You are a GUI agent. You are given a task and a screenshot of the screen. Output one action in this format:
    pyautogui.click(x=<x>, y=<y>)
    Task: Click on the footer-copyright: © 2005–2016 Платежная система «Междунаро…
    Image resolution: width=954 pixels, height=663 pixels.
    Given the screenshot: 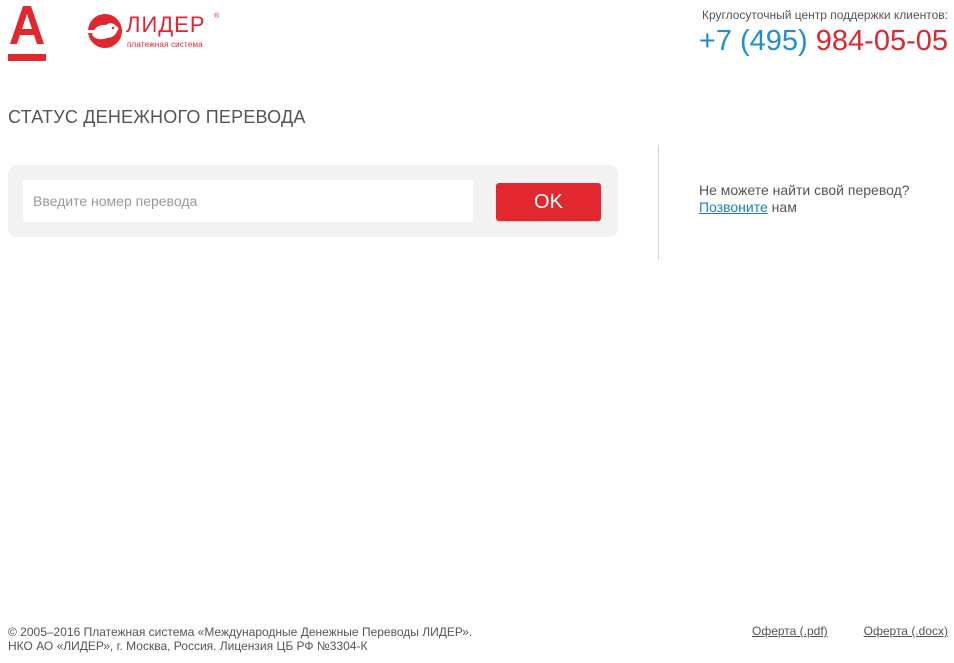 What is the action you would take?
    pyautogui.click(x=240, y=639)
    